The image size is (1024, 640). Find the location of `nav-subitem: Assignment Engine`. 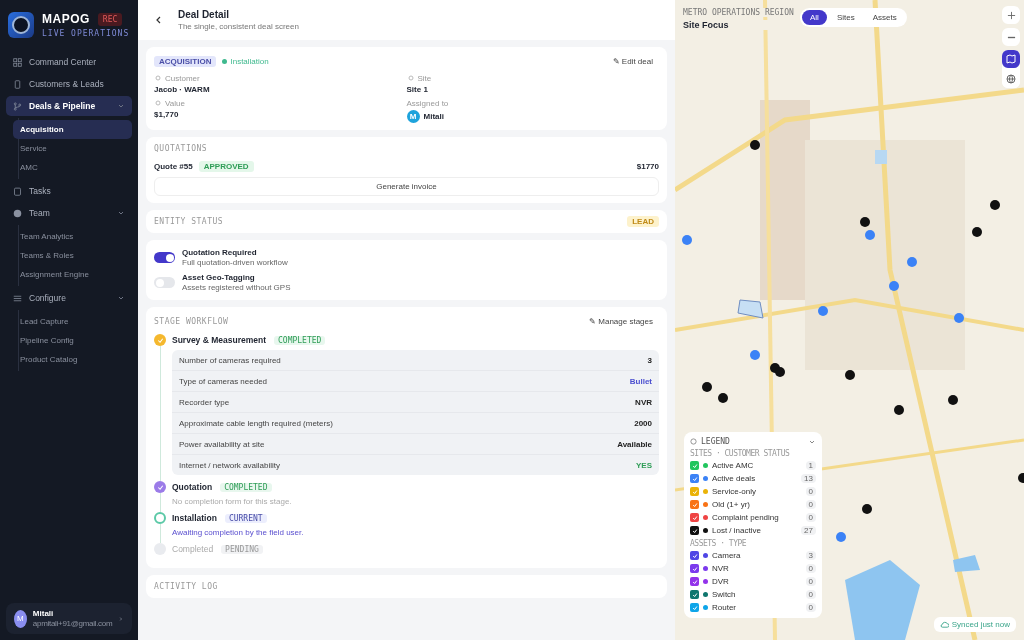

nav-subitem: Assignment Engine is located at coordinates (72, 274).